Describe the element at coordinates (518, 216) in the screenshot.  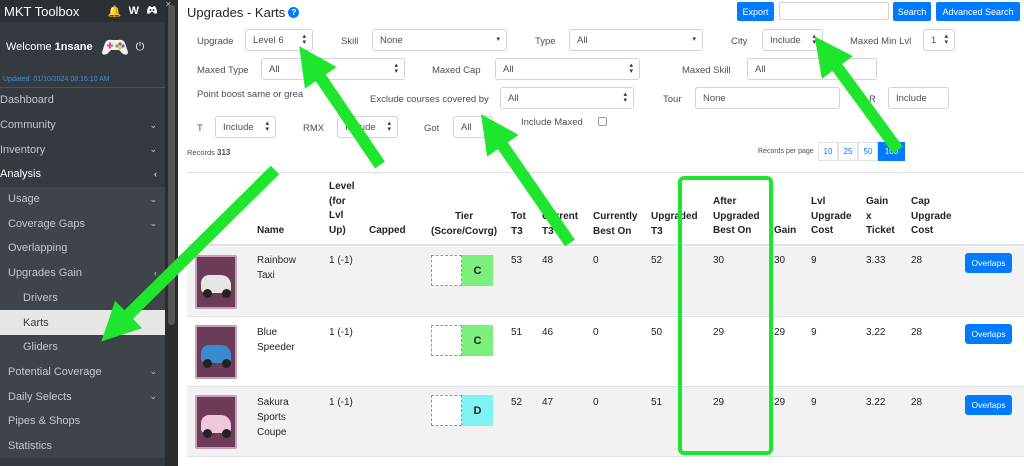
I see `col-line: Tot` at that location.